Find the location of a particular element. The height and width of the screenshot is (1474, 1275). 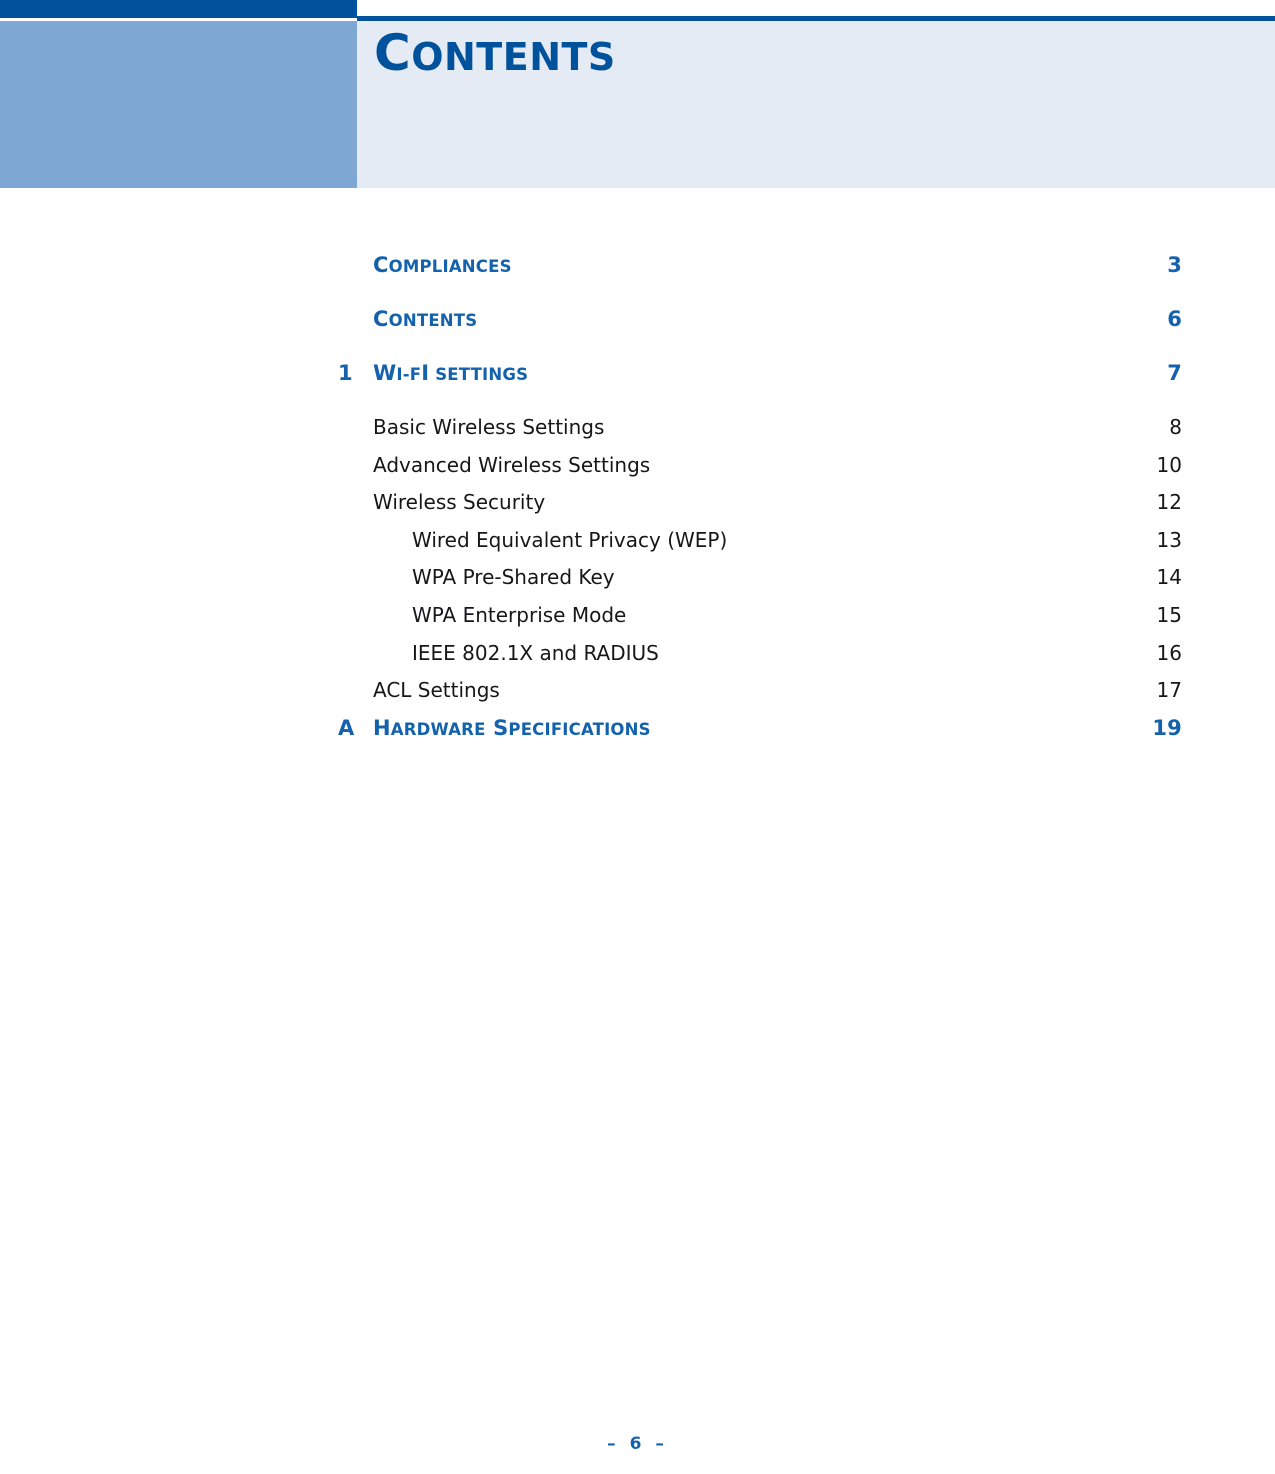

toc-entry: A HARDWARE SPECIFICATIONS 19 is located at coordinates (637, 742).